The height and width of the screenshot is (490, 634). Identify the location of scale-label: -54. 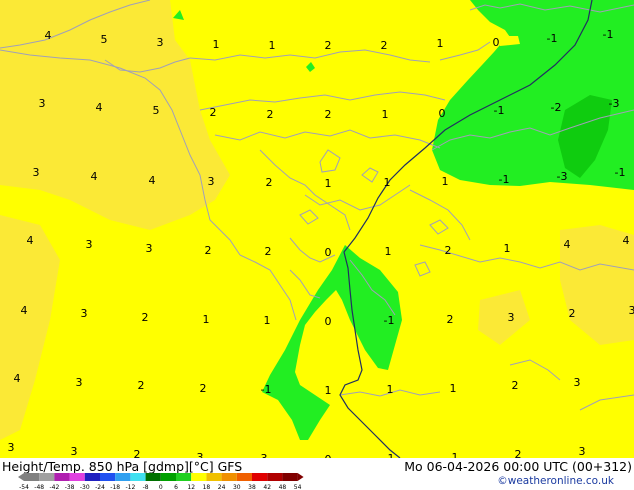
(24, 487).